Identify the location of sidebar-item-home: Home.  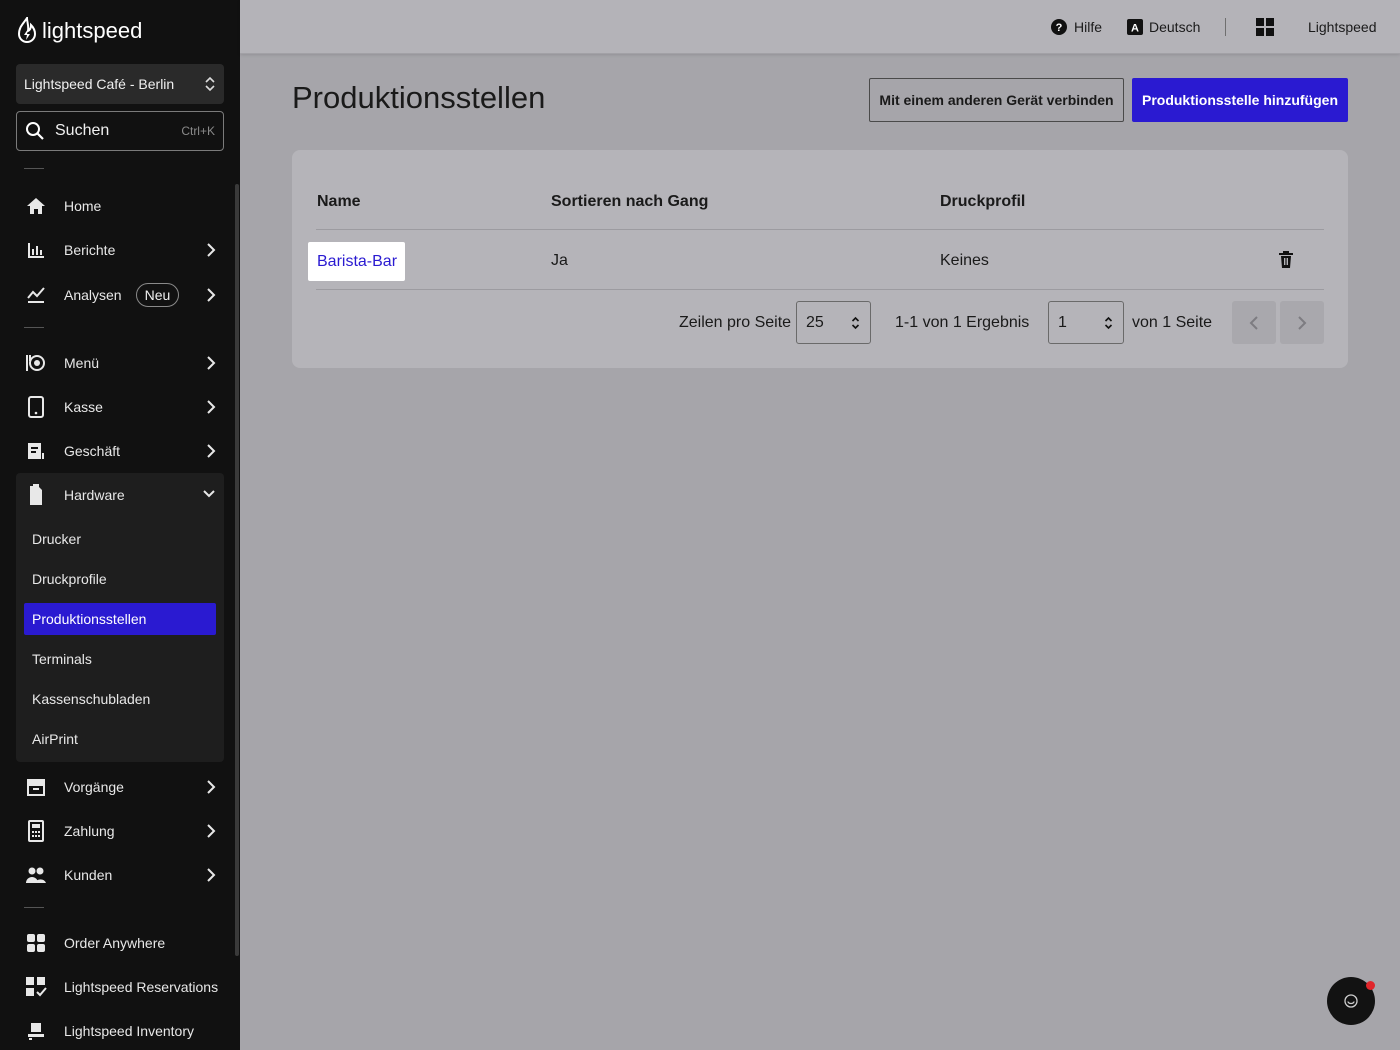
(120, 206).